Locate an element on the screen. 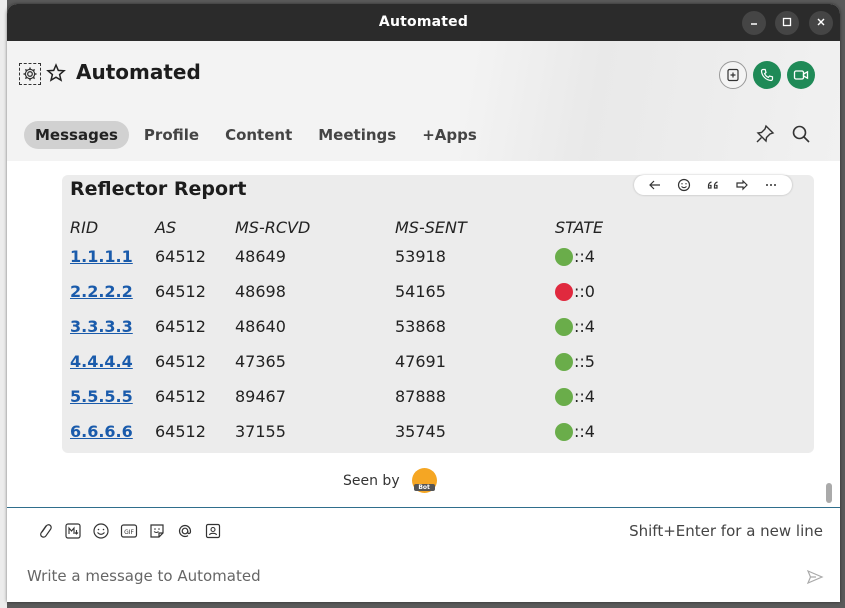 The width and height of the screenshot is (845, 608). rid-cell: 5.5.5.5 is located at coordinates (112, 396).